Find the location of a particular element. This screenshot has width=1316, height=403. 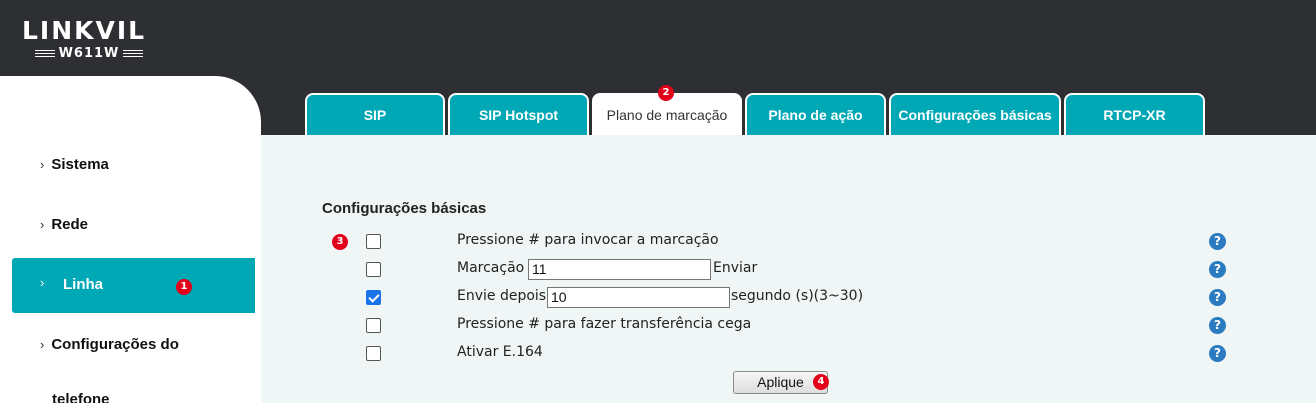

sidebar-item-label: telefone is located at coordinates (81, 397).